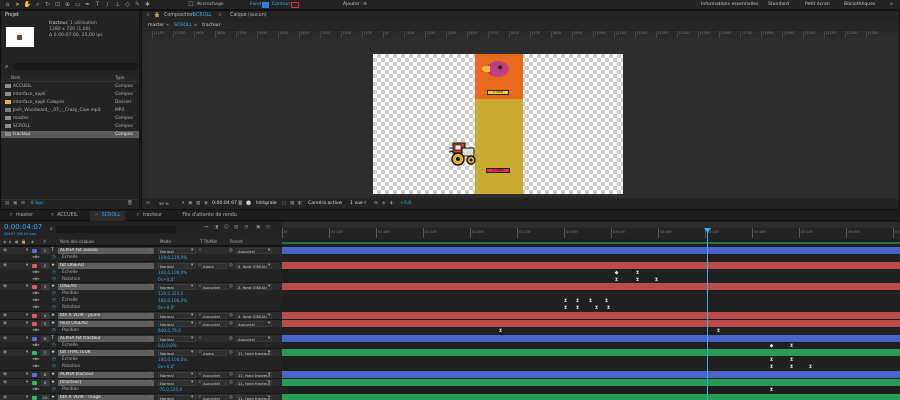 This screenshot has height=400, width=900. What do you see at coordinates (240, 204) in the screenshot?
I see `camera-icon: ◙` at bounding box center [240, 204].